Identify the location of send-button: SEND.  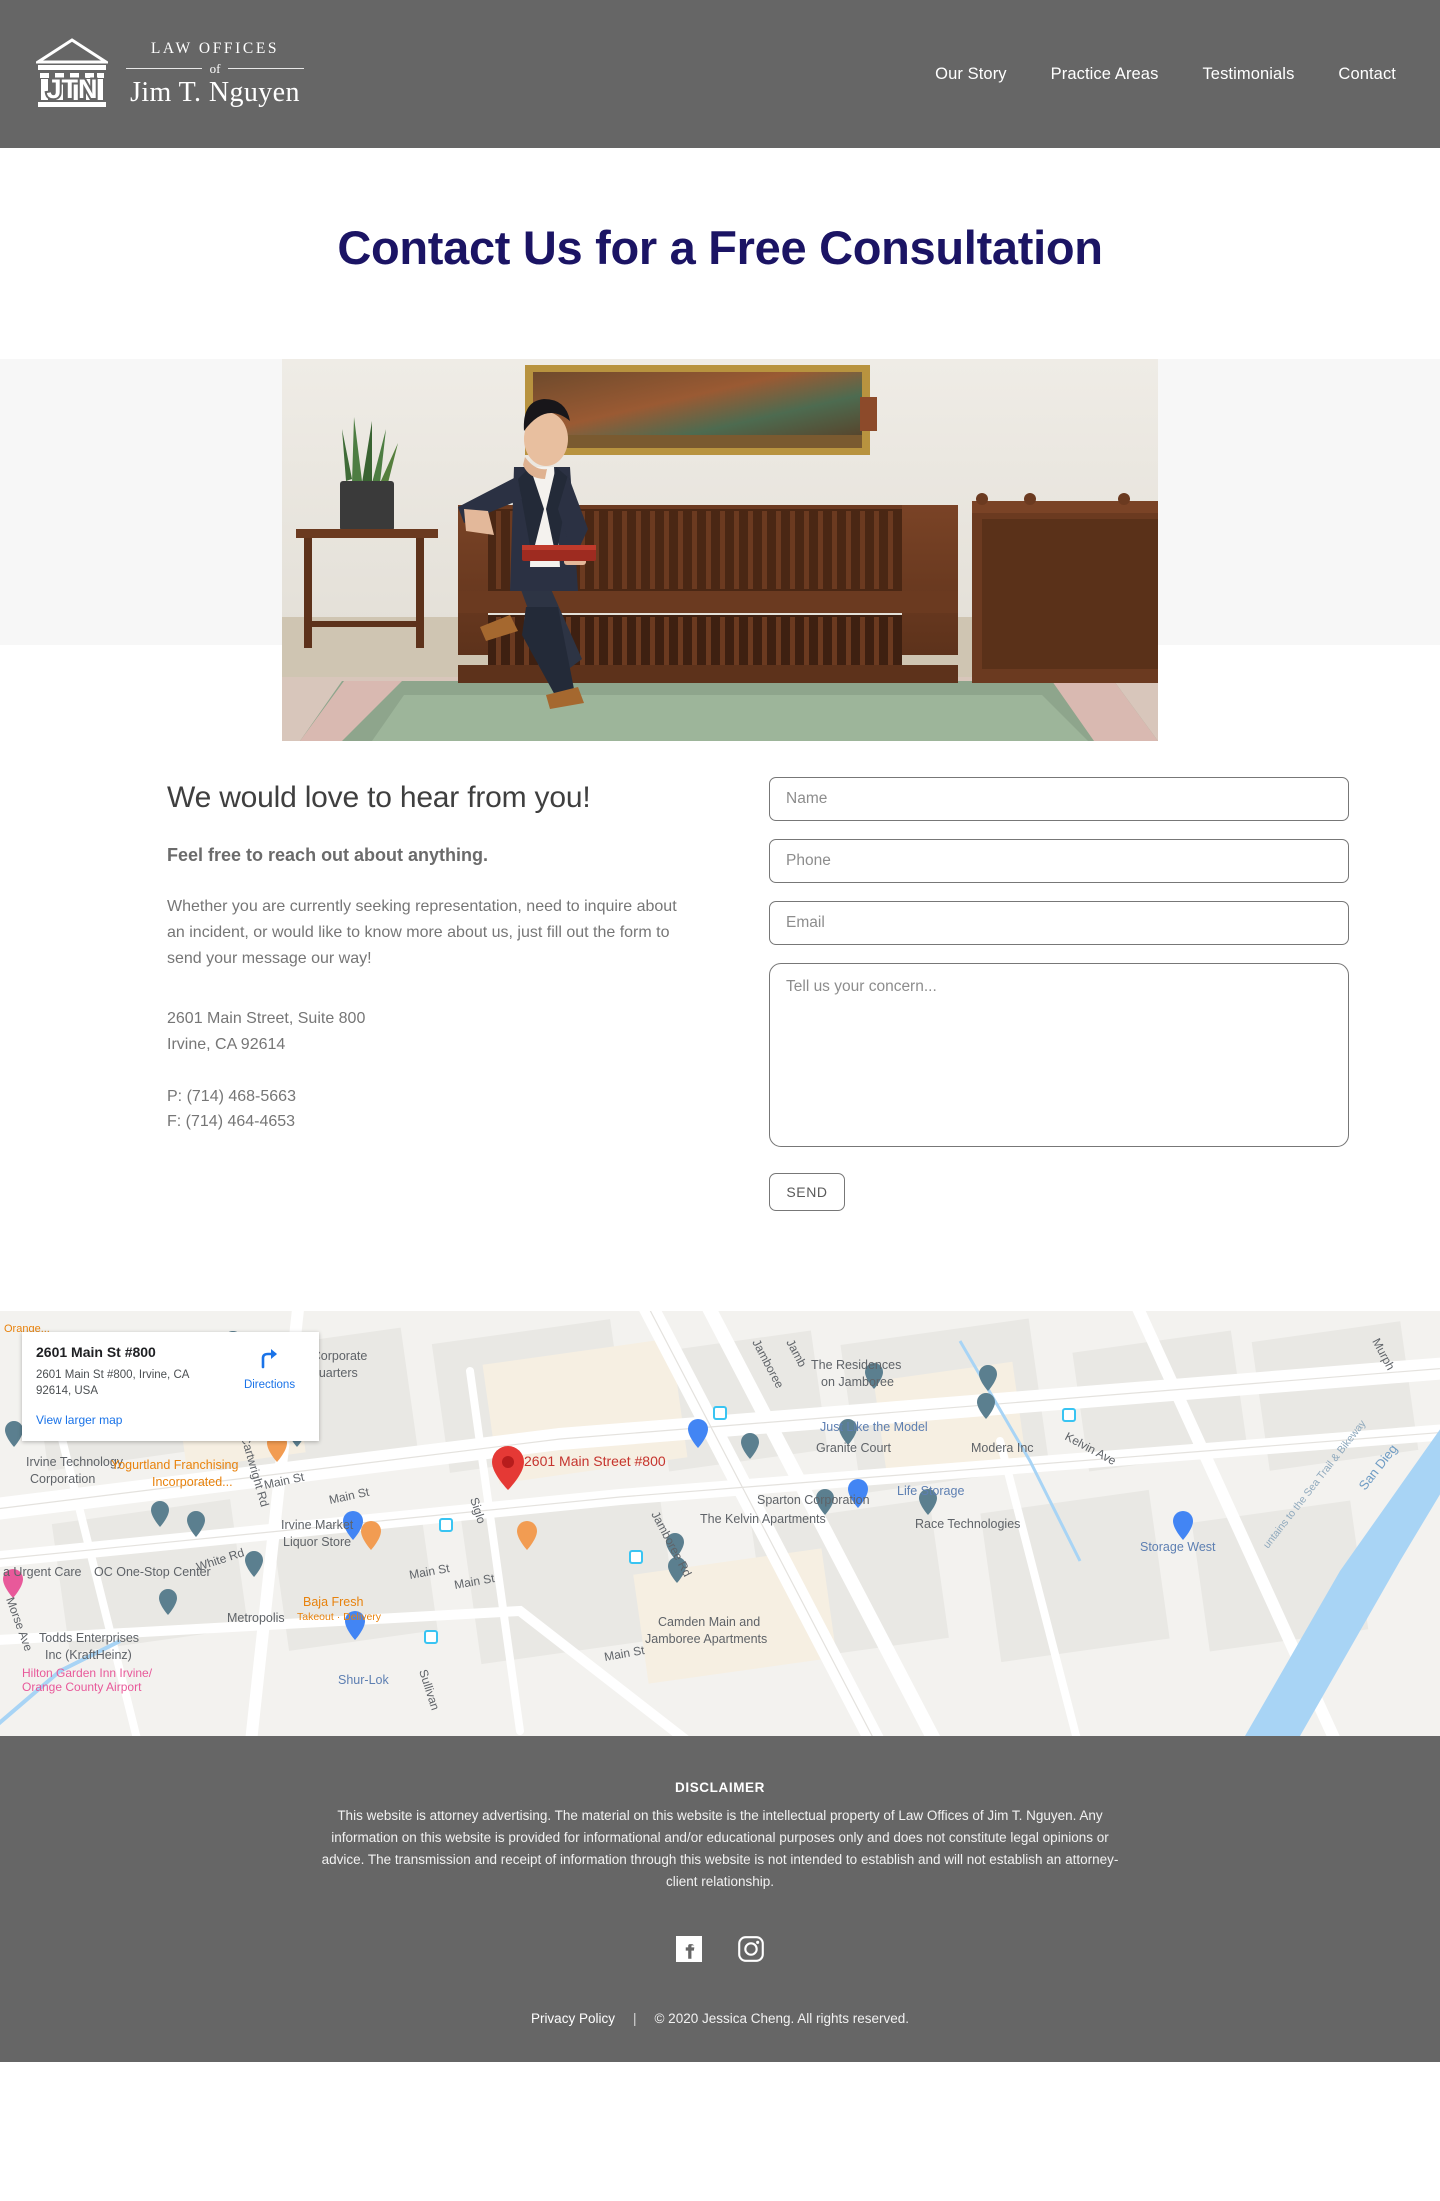
(807, 1192).